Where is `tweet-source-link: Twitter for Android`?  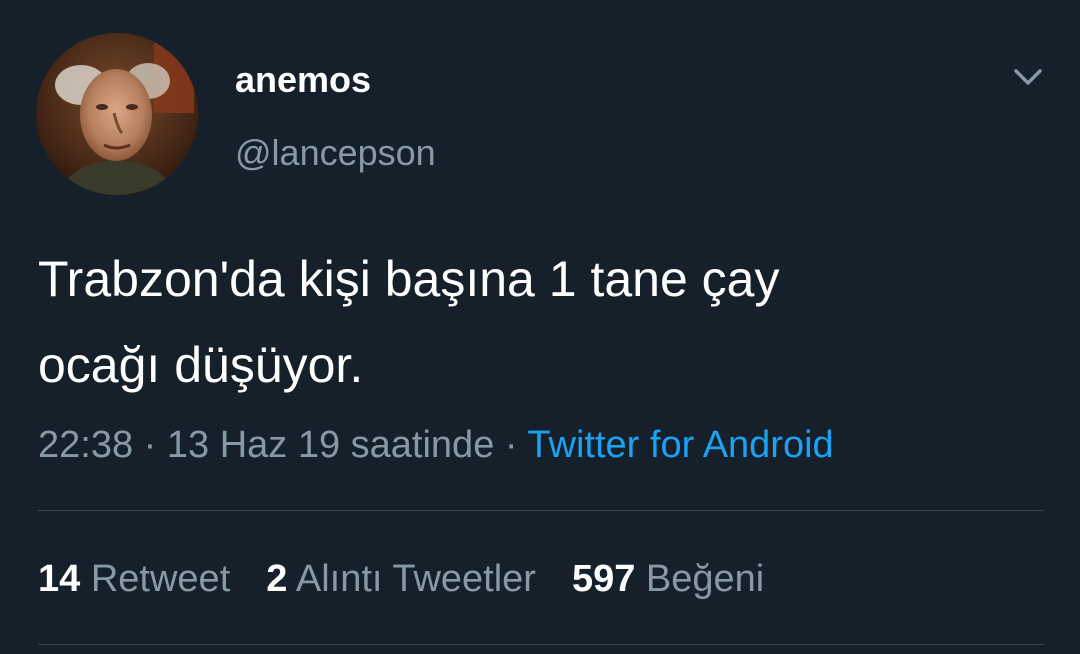 tweet-source-link: Twitter for Android is located at coordinates (680, 445).